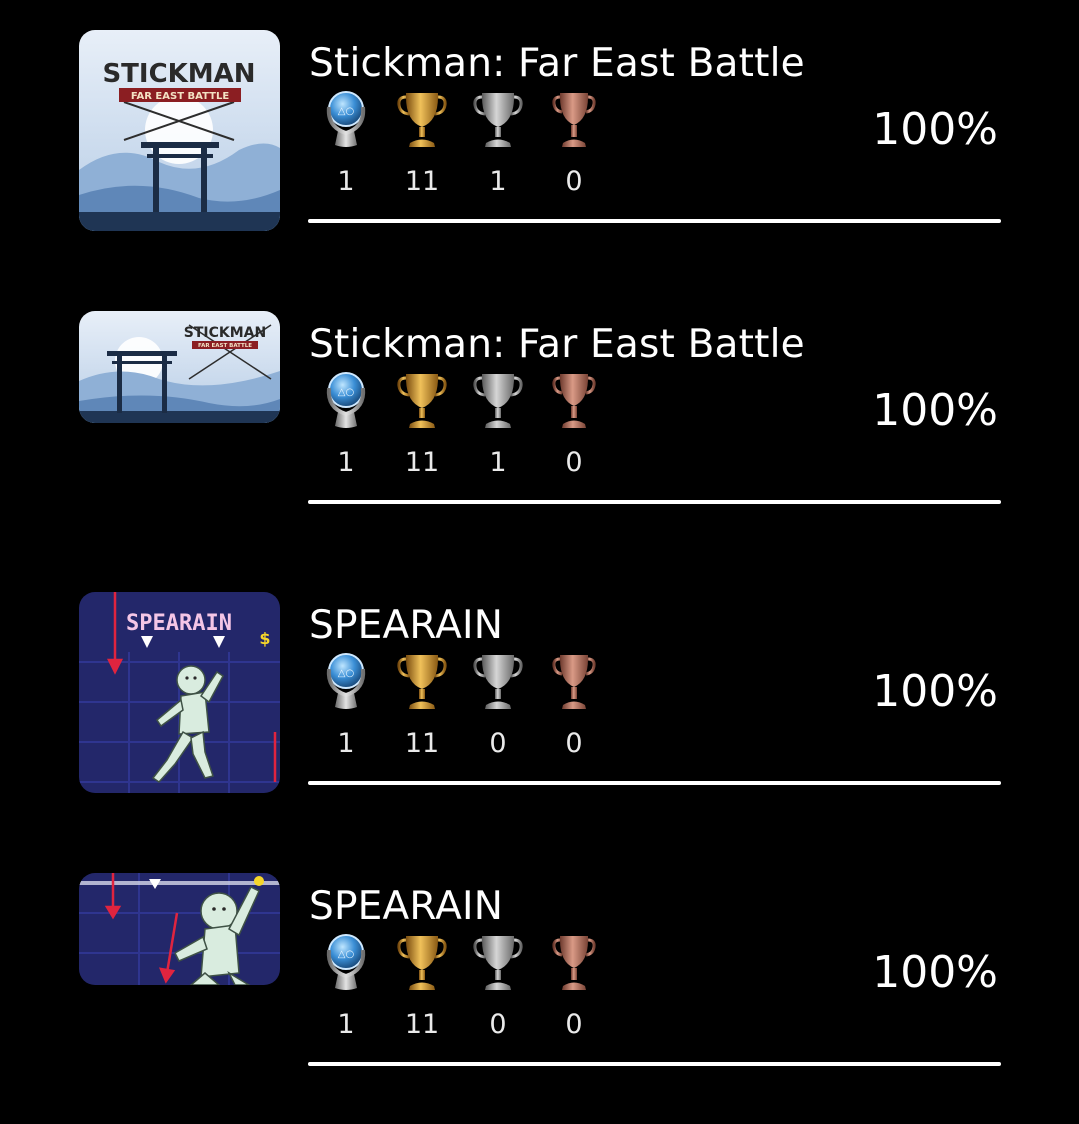 Image resolution: width=1079 pixels, height=1124 pixels. I want to click on game-art-spearain: SPEARAIN $, so click(179, 692).